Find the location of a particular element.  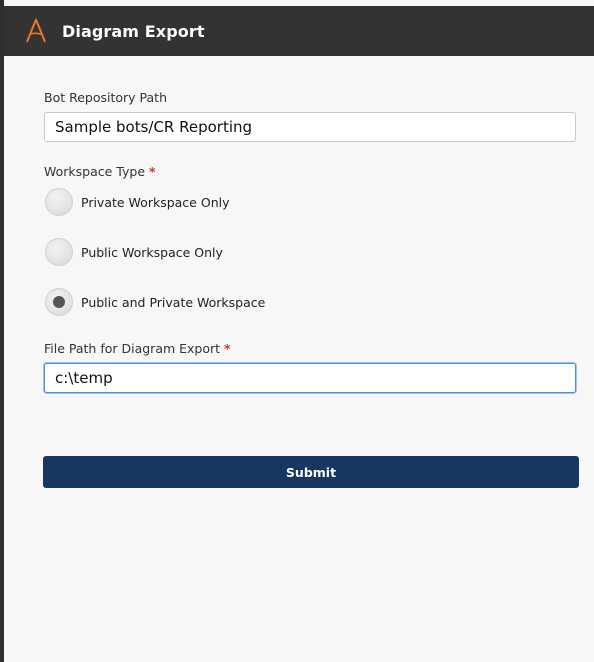

repo-path-label-text: Bot Repository Path is located at coordinates (105, 97).